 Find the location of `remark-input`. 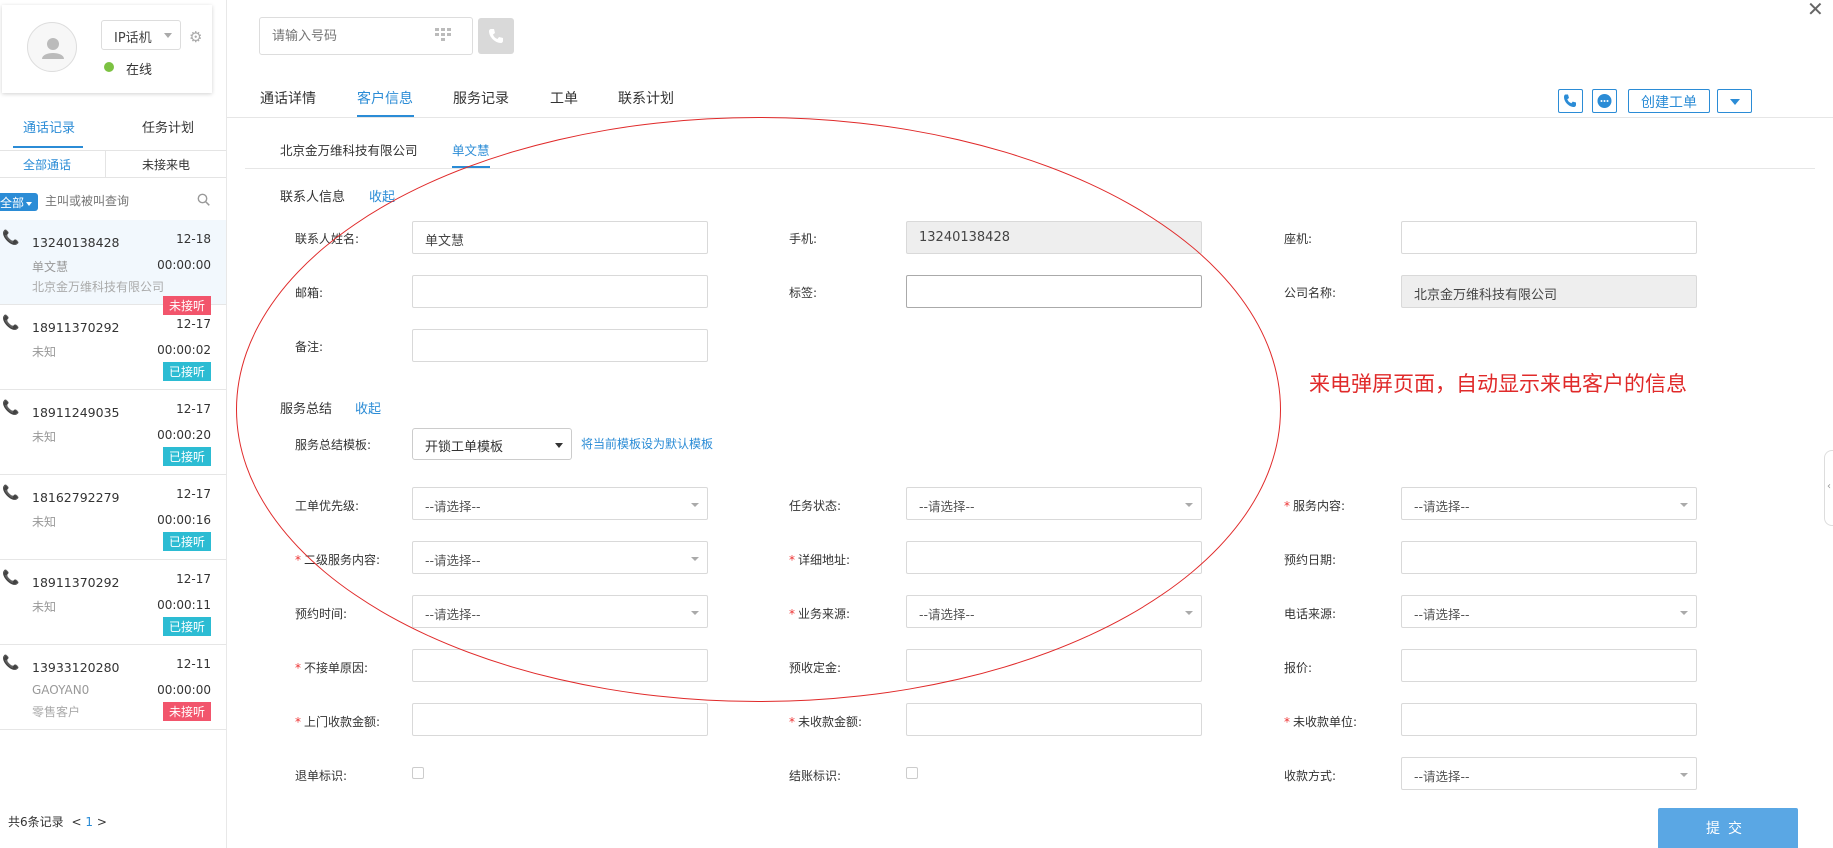

remark-input is located at coordinates (560, 345).